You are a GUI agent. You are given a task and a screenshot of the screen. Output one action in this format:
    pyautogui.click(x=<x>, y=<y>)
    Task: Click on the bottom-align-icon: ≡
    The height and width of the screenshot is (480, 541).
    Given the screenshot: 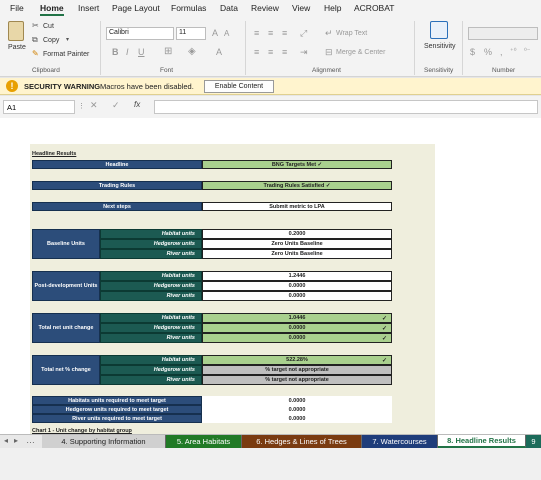 What is the action you would take?
    pyautogui.click(x=284, y=33)
    